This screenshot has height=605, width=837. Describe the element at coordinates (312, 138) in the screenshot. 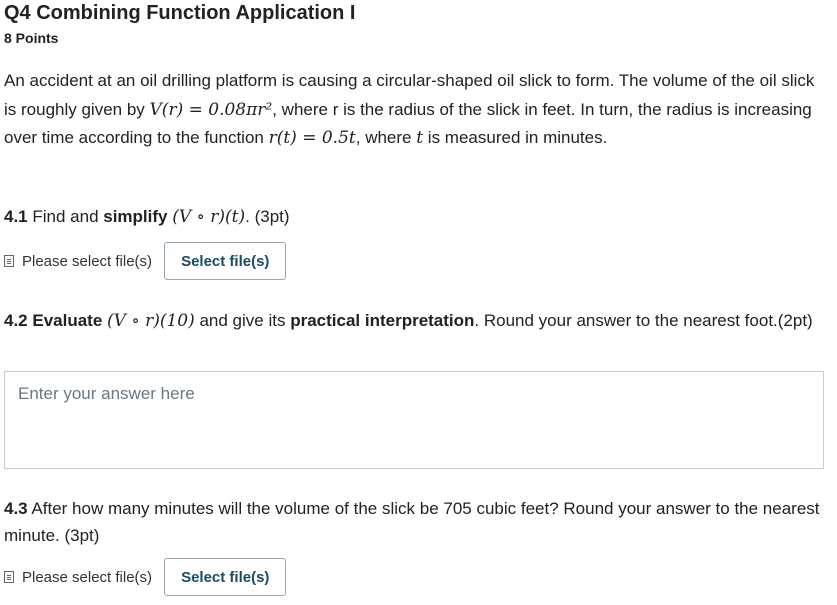

I see `radius-formula: r(t) = 0.5t` at that location.